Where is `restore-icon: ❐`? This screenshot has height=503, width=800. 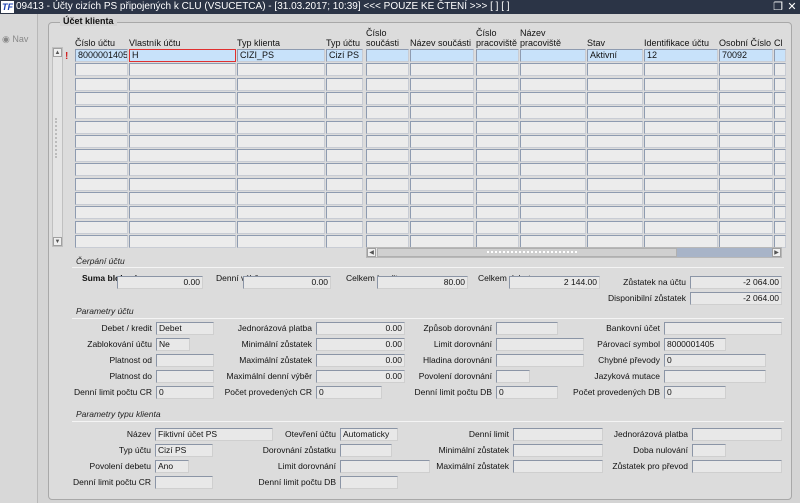 restore-icon: ❐ is located at coordinates (778, 7).